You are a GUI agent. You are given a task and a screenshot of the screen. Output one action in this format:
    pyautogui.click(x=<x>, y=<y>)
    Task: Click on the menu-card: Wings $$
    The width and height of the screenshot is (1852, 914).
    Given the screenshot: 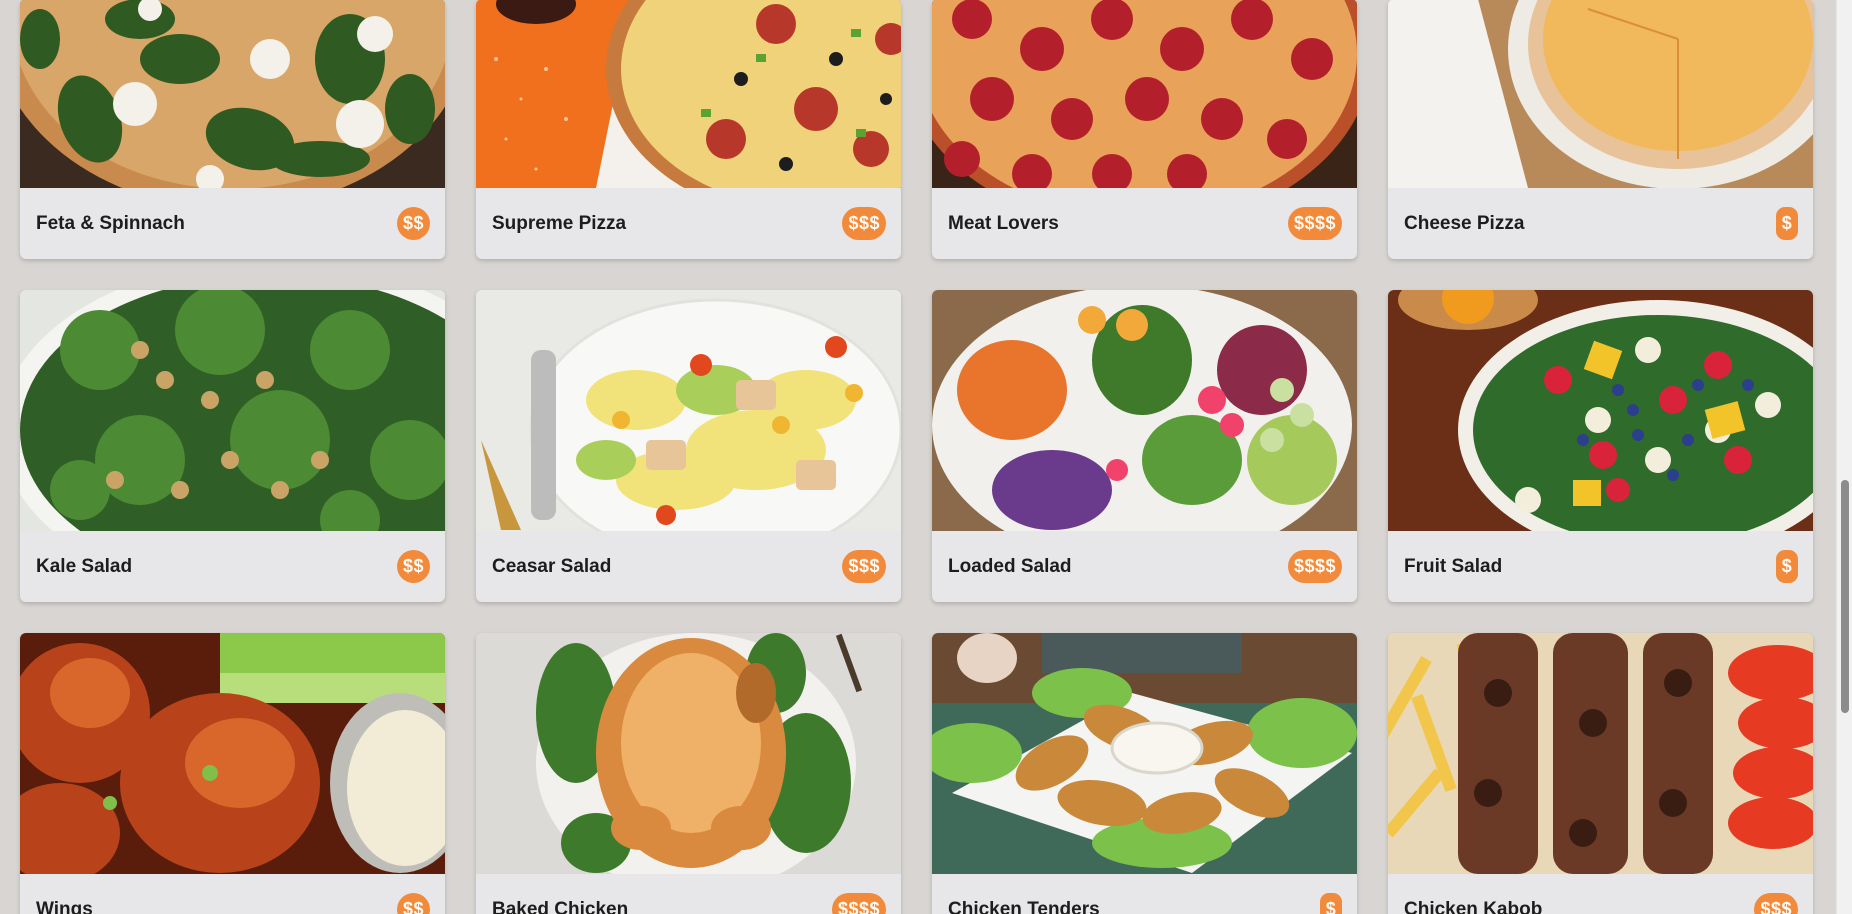 What is the action you would take?
    pyautogui.click(x=232, y=773)
    